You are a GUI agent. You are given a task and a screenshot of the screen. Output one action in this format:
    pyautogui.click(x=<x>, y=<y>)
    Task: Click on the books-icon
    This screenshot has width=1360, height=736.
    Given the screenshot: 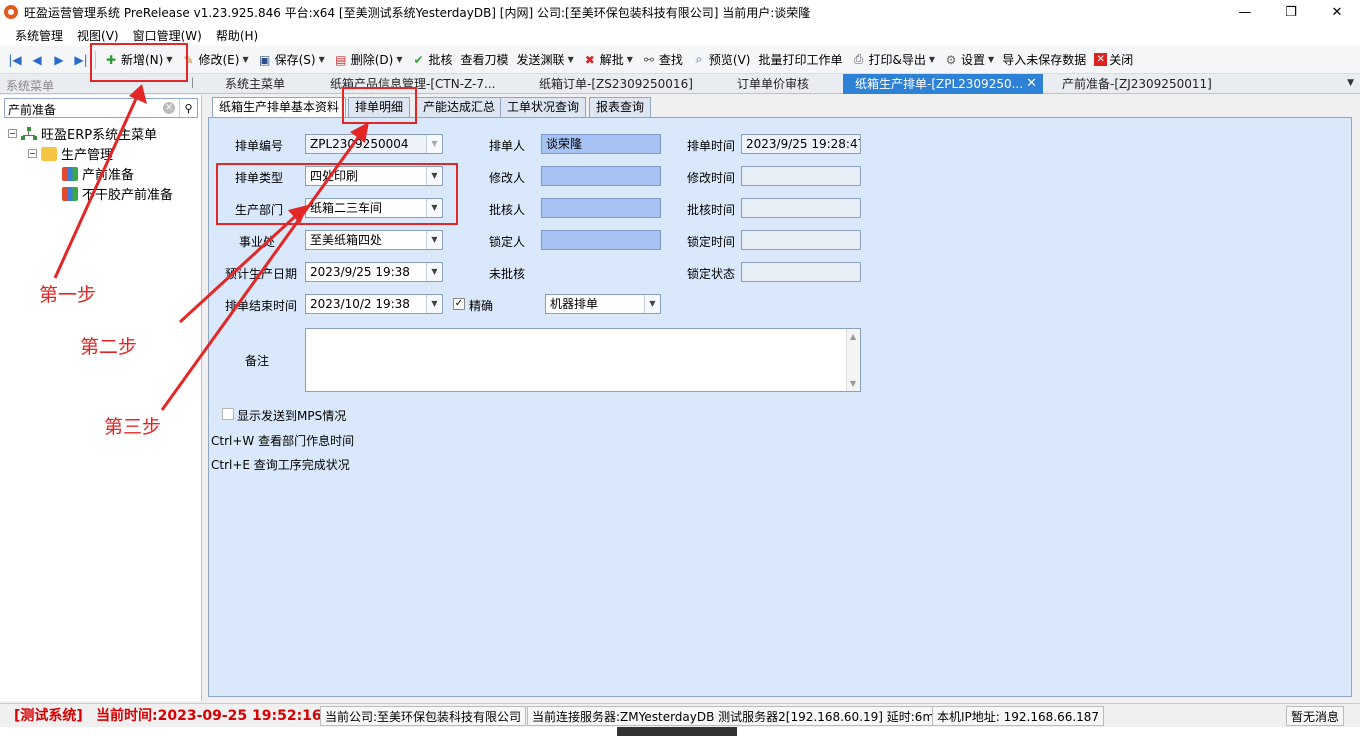 What is the action you would take?
    pyautogui.click(x=70, y=173)
    